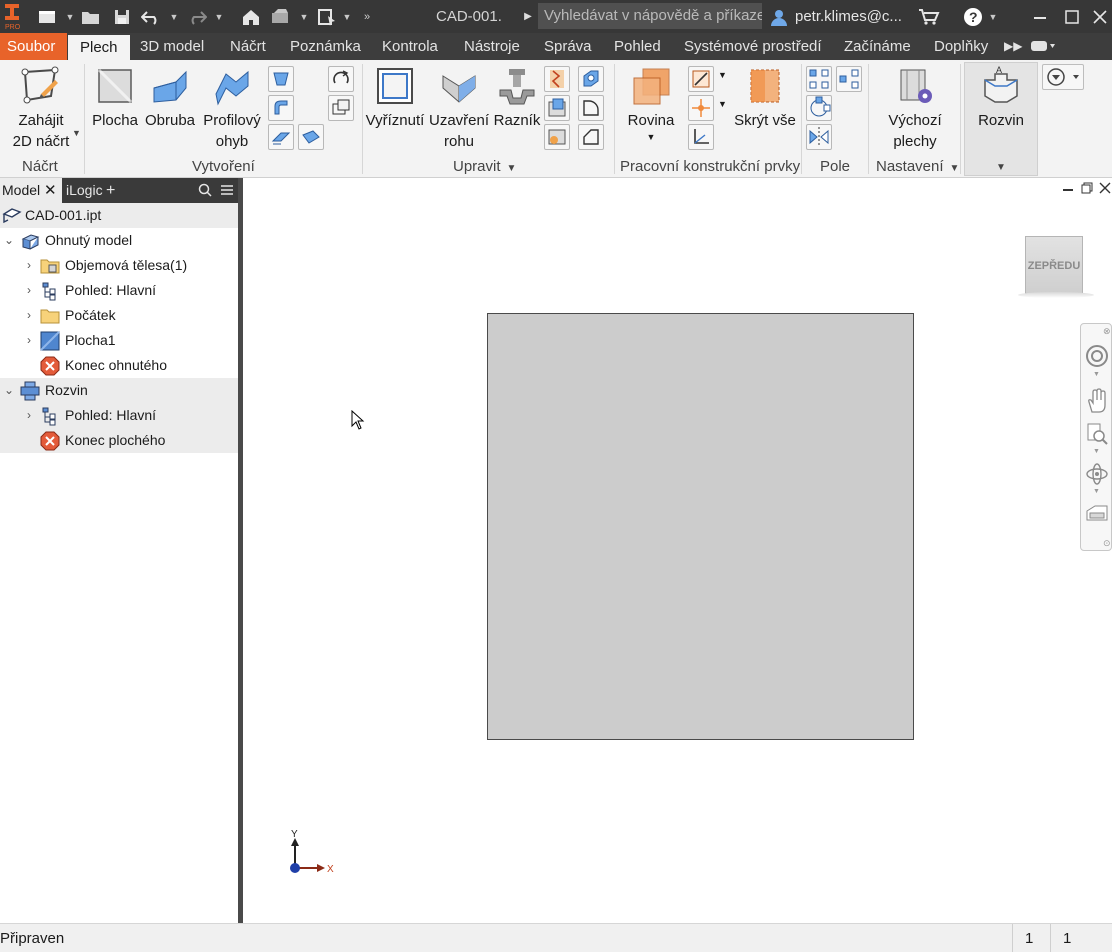 This screenshot has width=1112, height=952. Describe the element at coordinates (591, 137) in the screenshot. I see `chamfer-corner-icon` at that location.